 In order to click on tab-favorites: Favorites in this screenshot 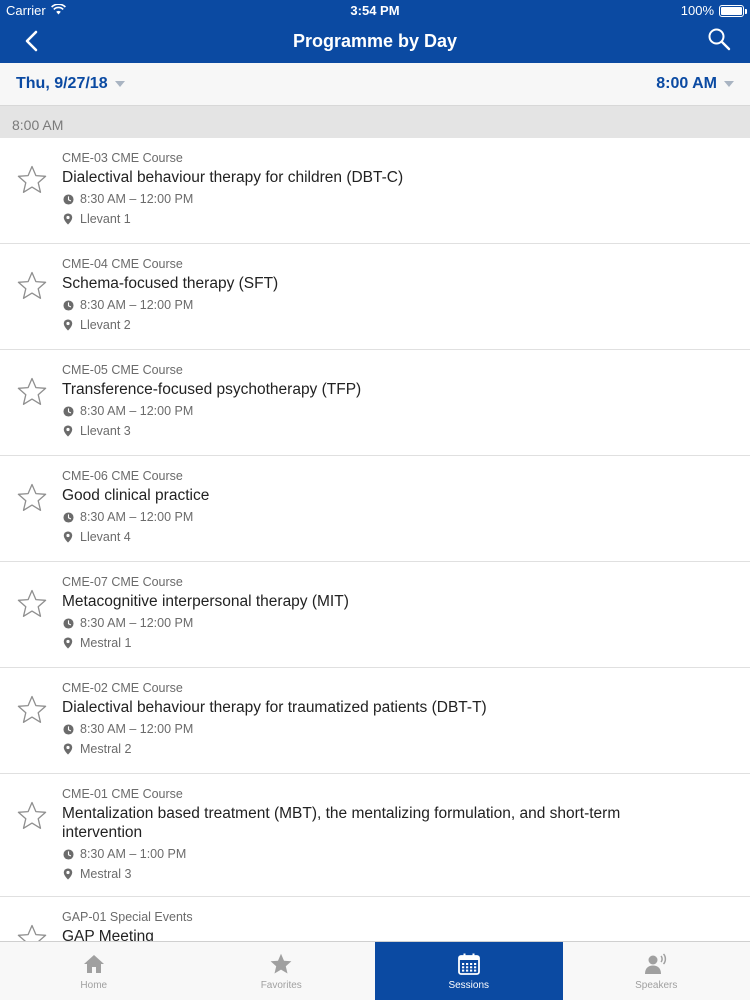, I will do `click(282, 971)`.